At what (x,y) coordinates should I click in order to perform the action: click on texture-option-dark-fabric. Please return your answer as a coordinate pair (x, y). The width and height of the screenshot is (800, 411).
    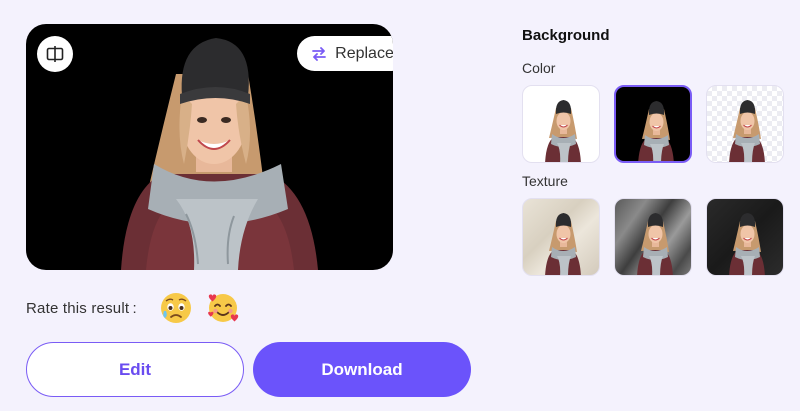
    Looking at the image, I should click on (745, 237).